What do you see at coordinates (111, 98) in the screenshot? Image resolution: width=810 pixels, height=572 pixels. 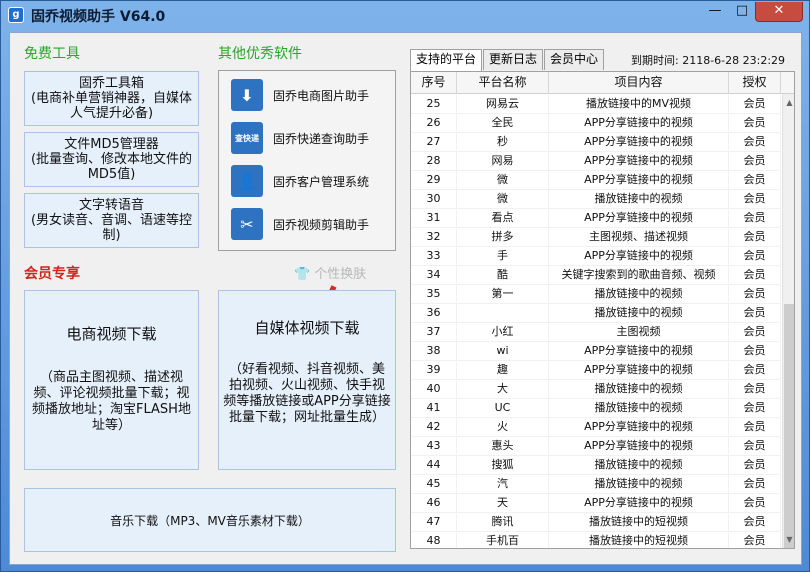 I see `toolbox-button: 固乔工具箱 (电商补单营销神器，自媒体人气提升必备)` at bounding box center [111, 98].